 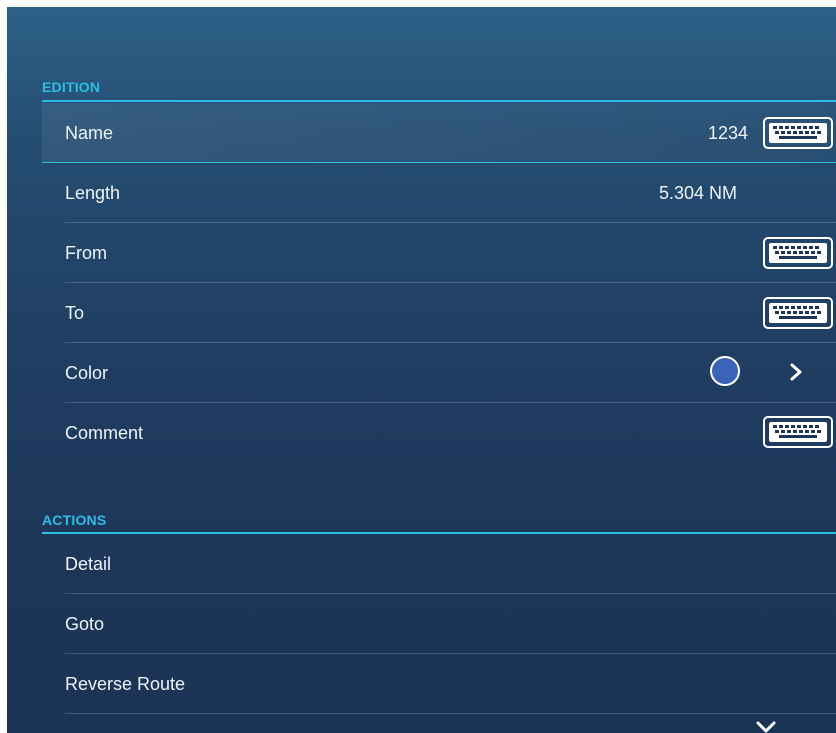 What do you see at coordinates (727, 133) in the screenshot?
I see `name-value: 1234` at bounding box center [727, 133].